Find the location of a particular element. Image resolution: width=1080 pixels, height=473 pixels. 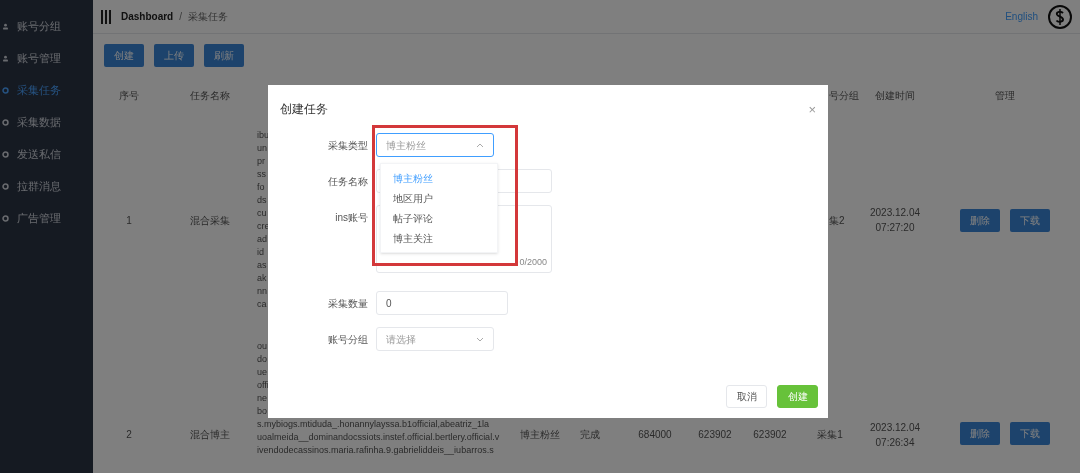

breadcrumb-item: 采集任务 is located at coordinates (208, 17).